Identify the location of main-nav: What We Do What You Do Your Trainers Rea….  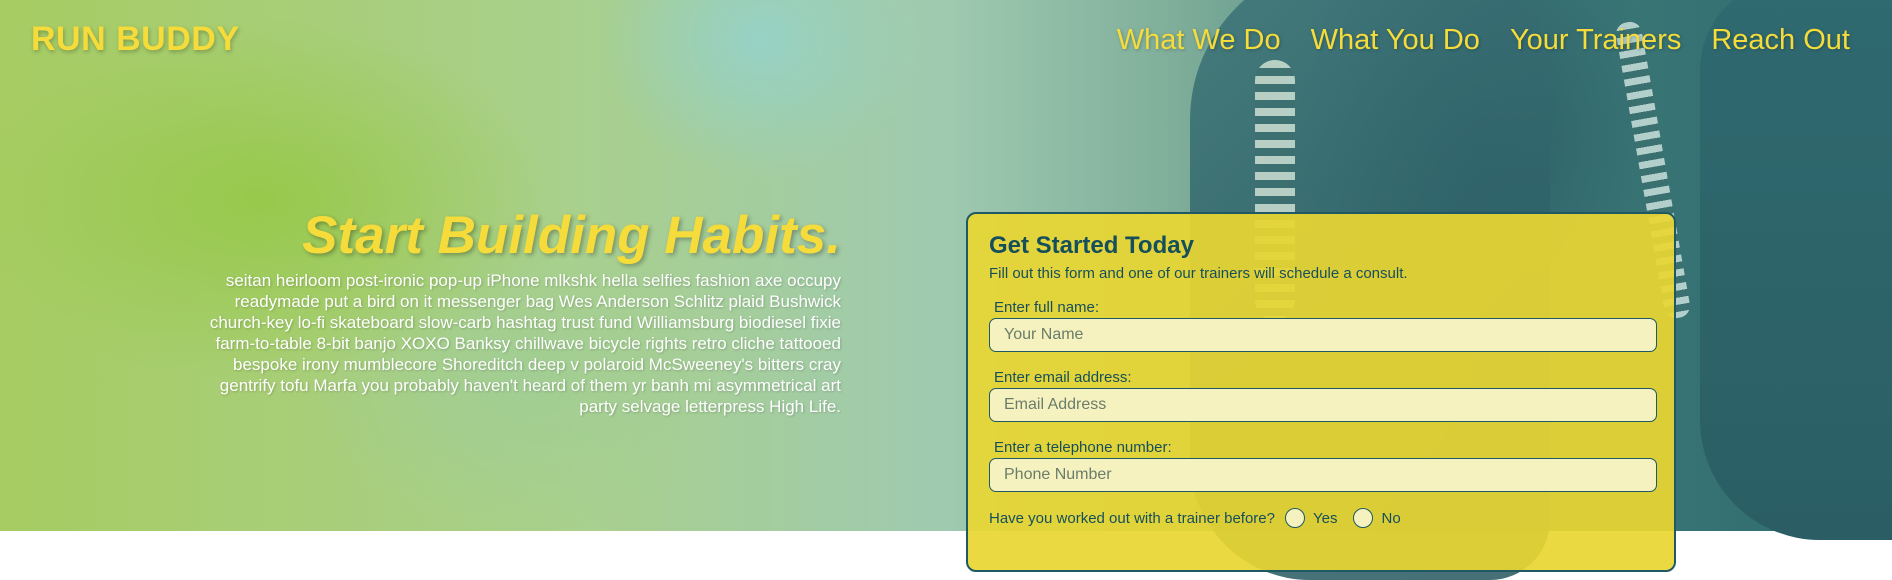
(1483, 40).